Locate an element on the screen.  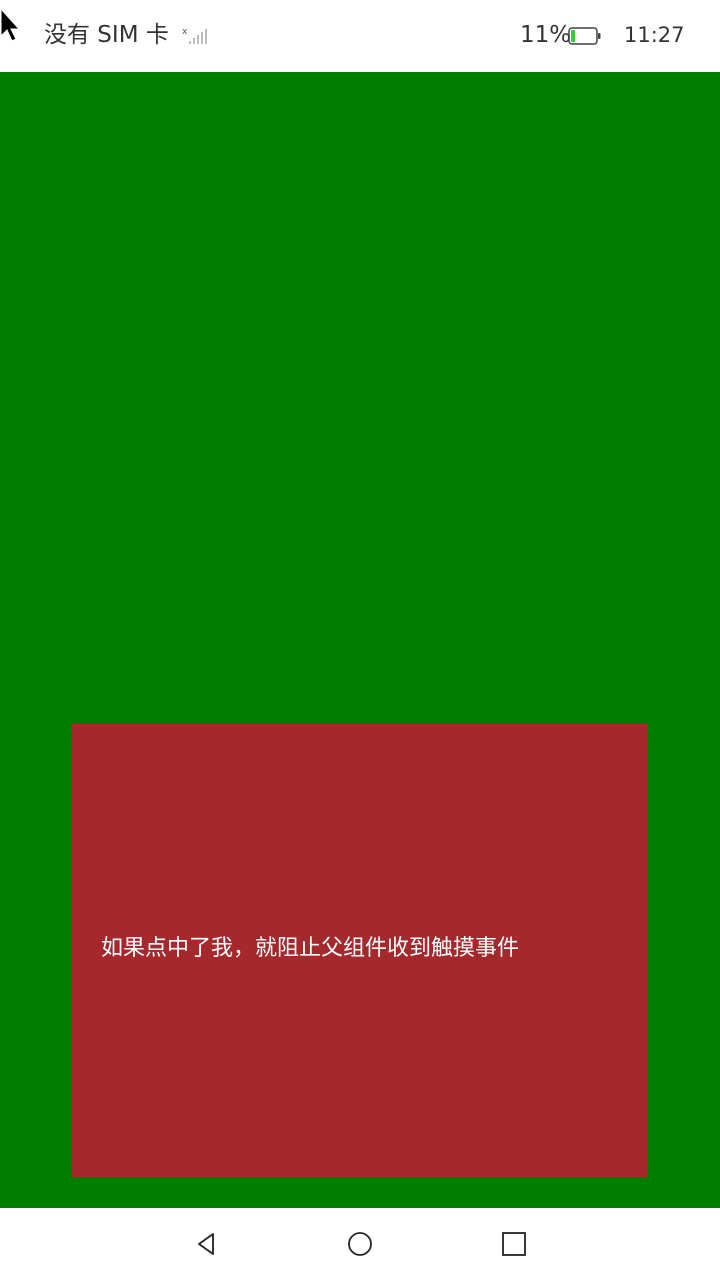
navigation-bar is located at coordinates (360, 1244).